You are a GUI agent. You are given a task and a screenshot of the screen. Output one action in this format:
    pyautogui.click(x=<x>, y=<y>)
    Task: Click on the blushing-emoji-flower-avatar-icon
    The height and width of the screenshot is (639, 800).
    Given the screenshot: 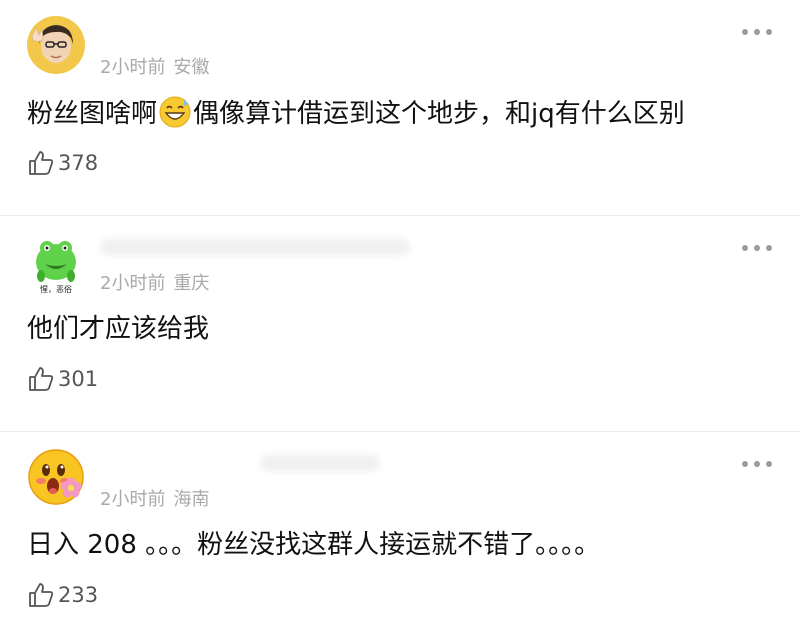 What is the action you would take?
    pyautogui.click(x=56, y=477)
    